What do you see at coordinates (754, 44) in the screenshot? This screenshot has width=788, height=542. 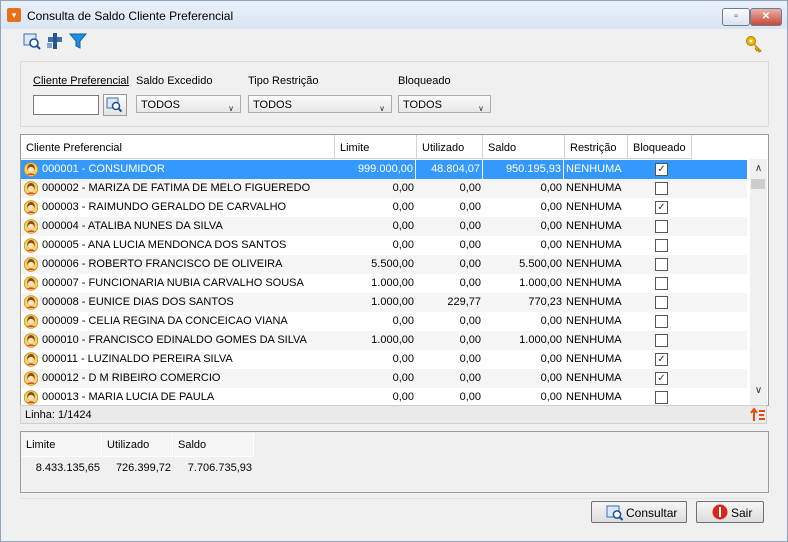 I see `key-icon` at bounding box center [754, 44].